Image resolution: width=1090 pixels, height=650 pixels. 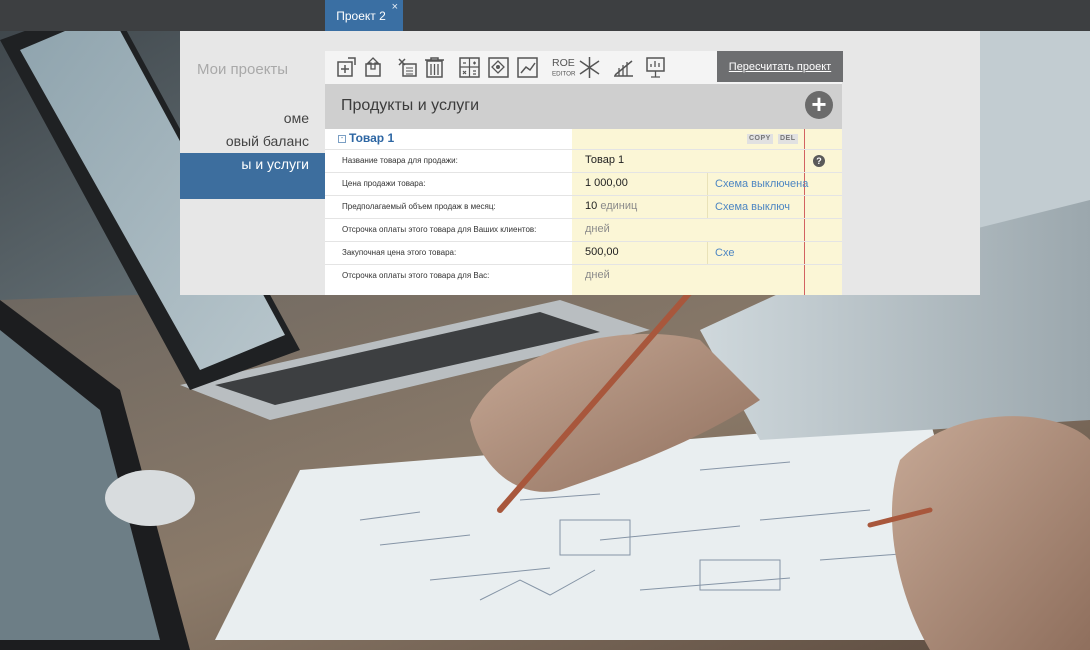 What do you see at coordinates (371, 138) in the screenshot?
I see `product-name: Товар 1` at bounding box center [371, 138].